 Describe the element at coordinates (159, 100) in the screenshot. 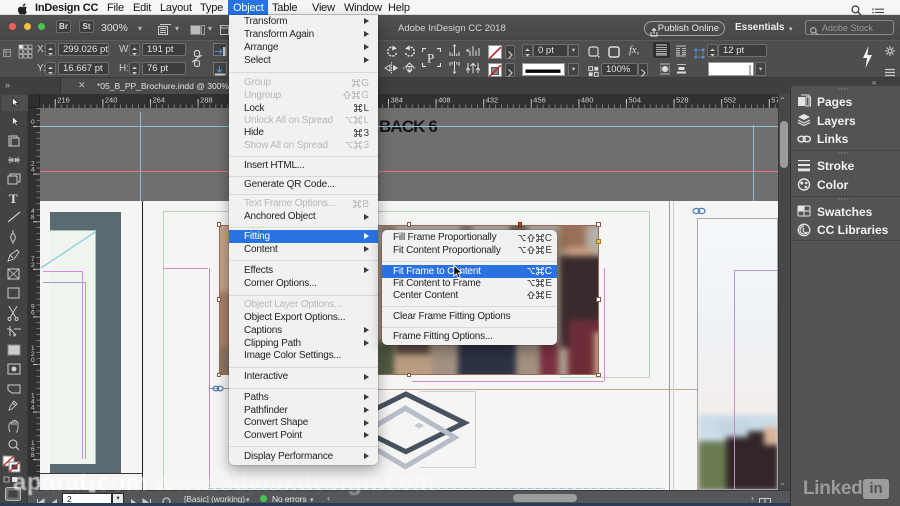

I see `svg-text: 264` at that location.